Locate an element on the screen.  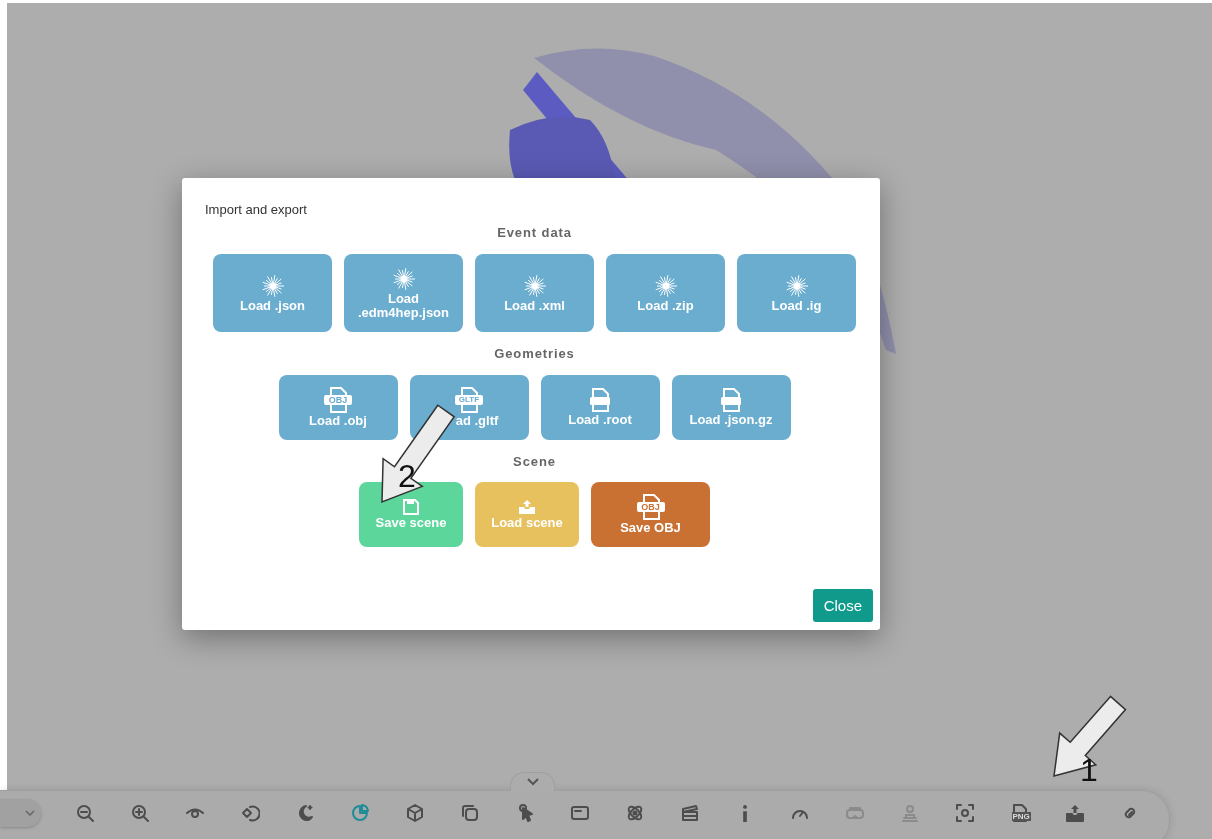
load-button: Load .ig is located at coordinates (796, 293).